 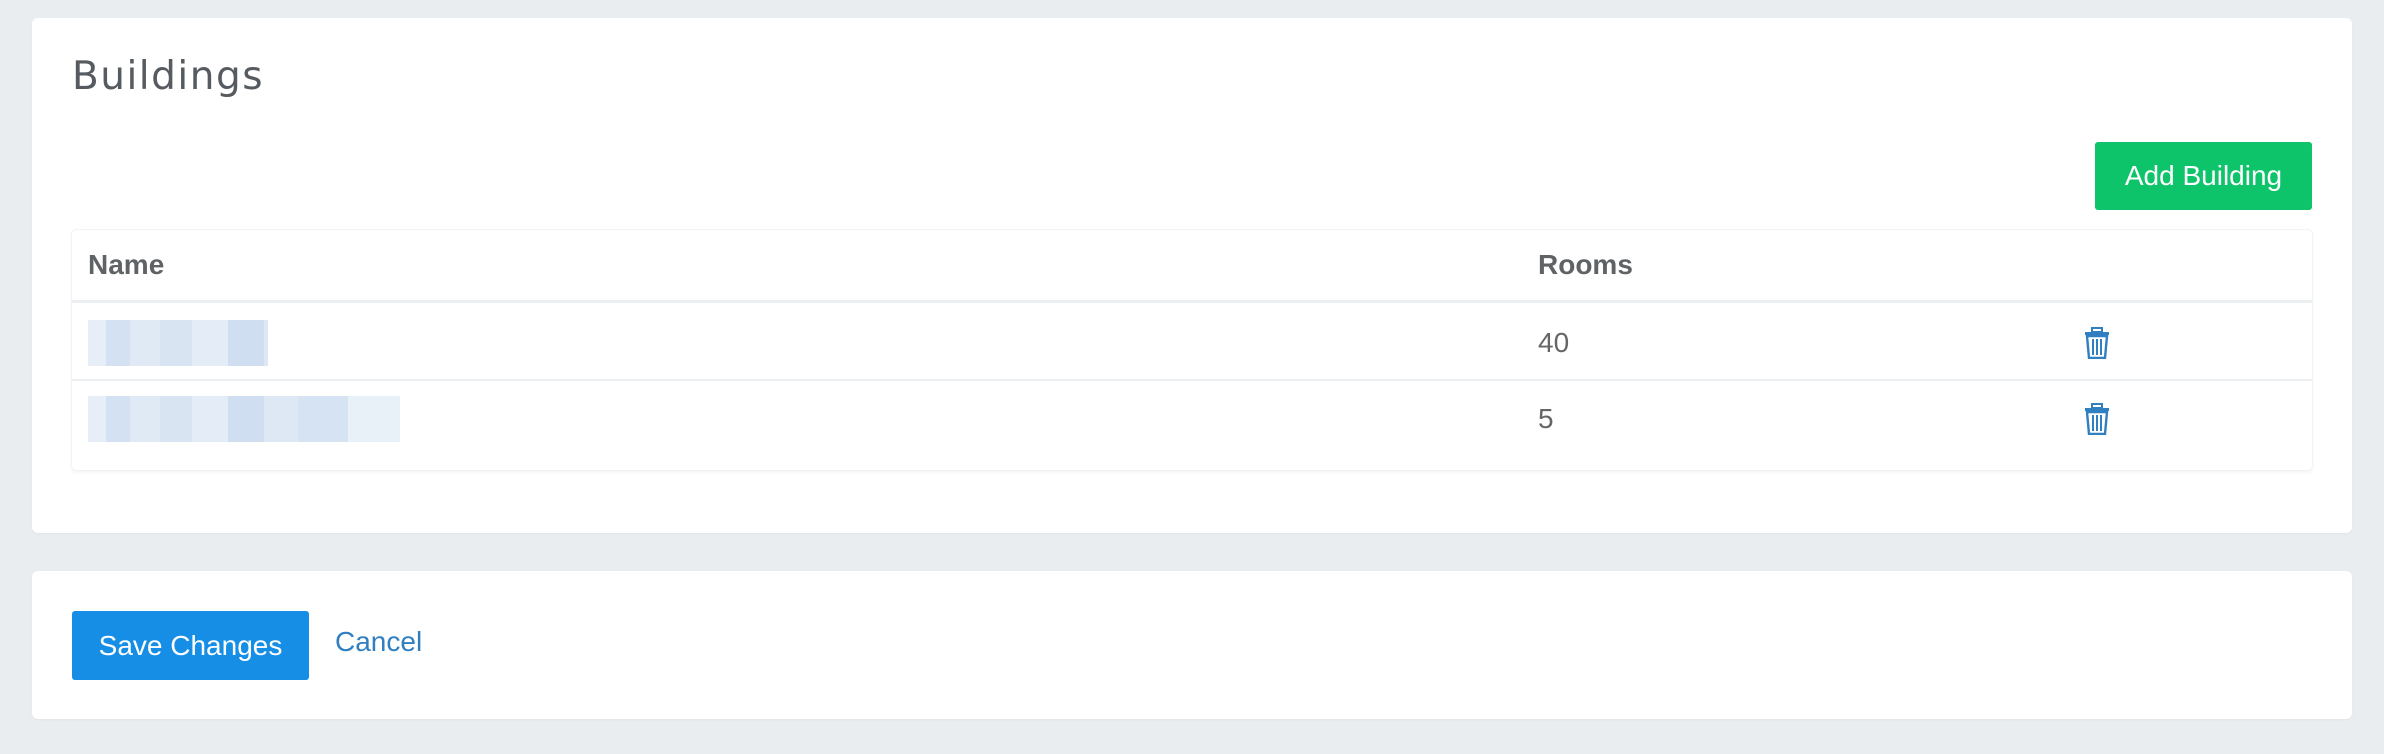 What do you see at coordinates (168, 76) in the screenshot?
I see `page-title: Buildings` at bounding box center [168, 76].